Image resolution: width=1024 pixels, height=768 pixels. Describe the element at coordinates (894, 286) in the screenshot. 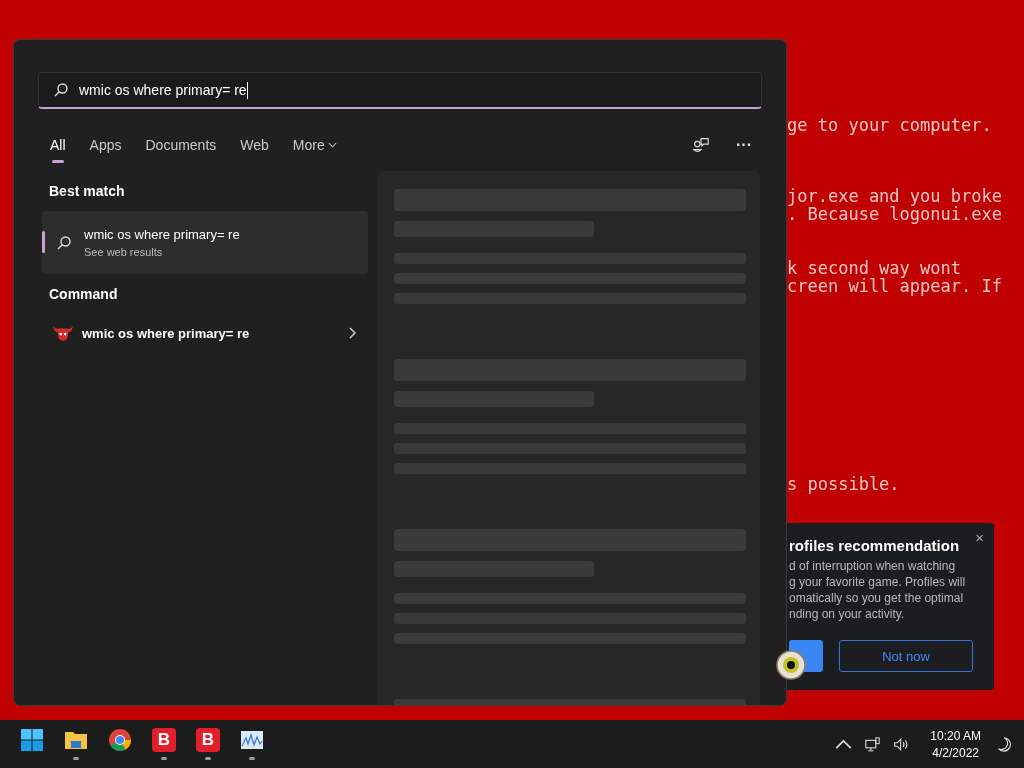

I see `desktop-text-line: creen will appear. If` at that location.